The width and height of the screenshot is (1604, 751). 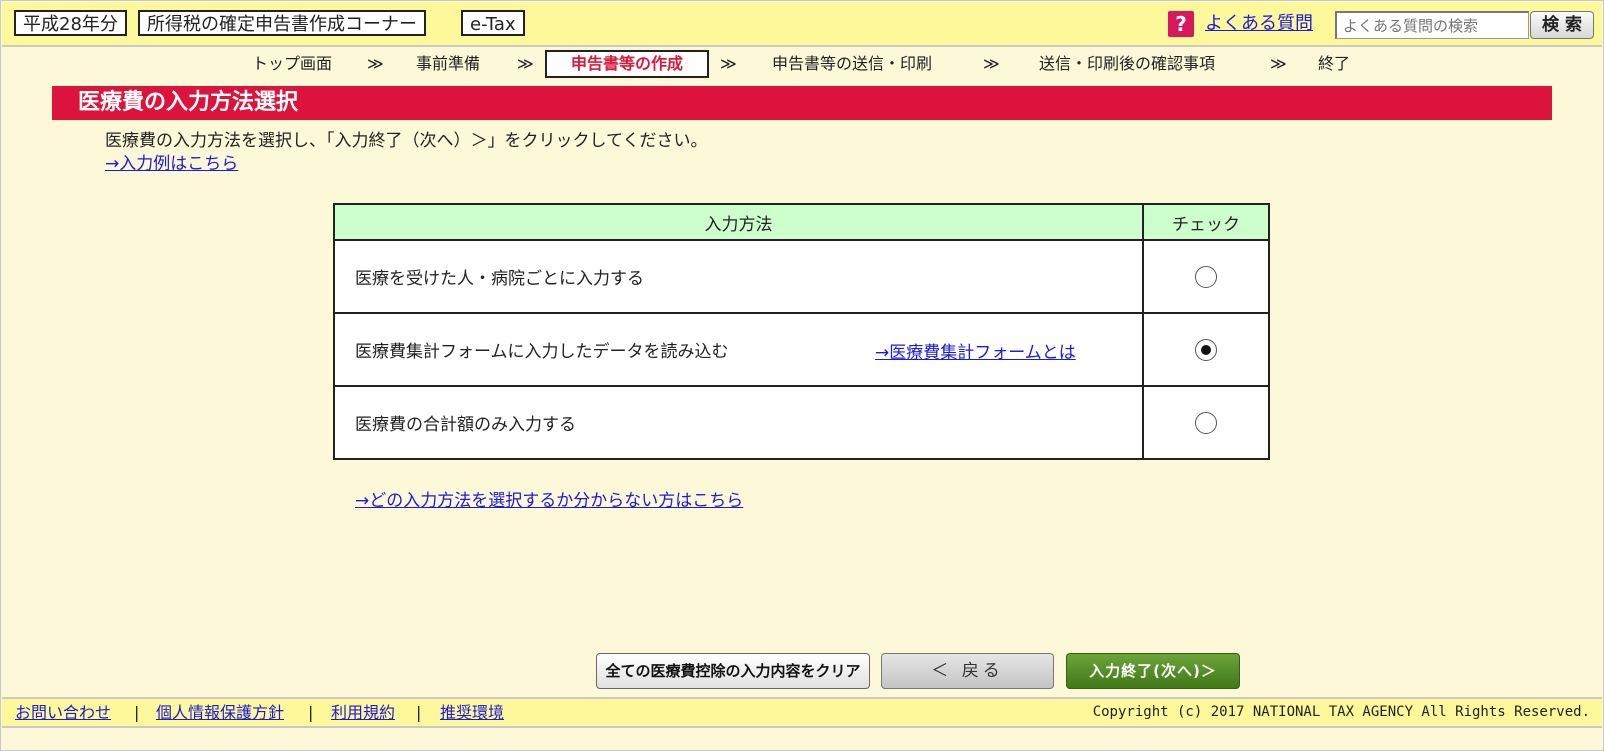 I want to click on corner-title: 所得税の確定申告書作成コーナー, so click(x=282, y=23).